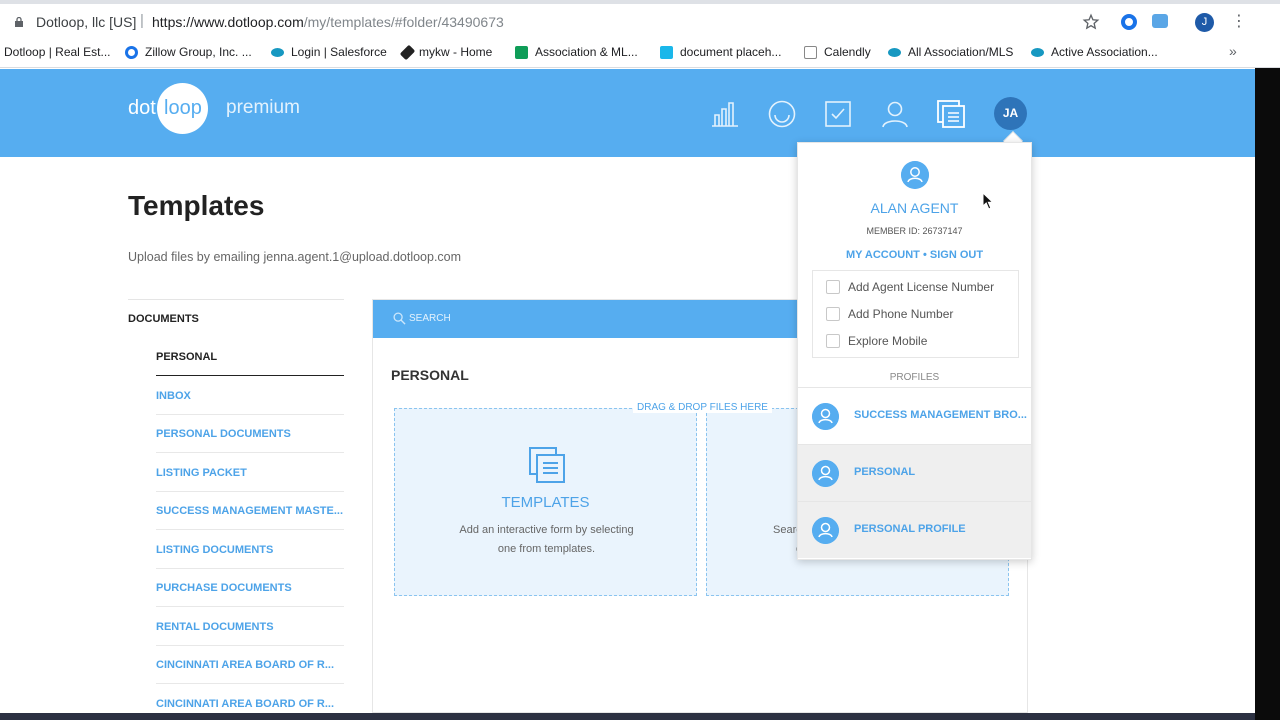 This screenshot has height=723, width=1280. I want to click on salesforce-cloud-icon, so click(277, 52).